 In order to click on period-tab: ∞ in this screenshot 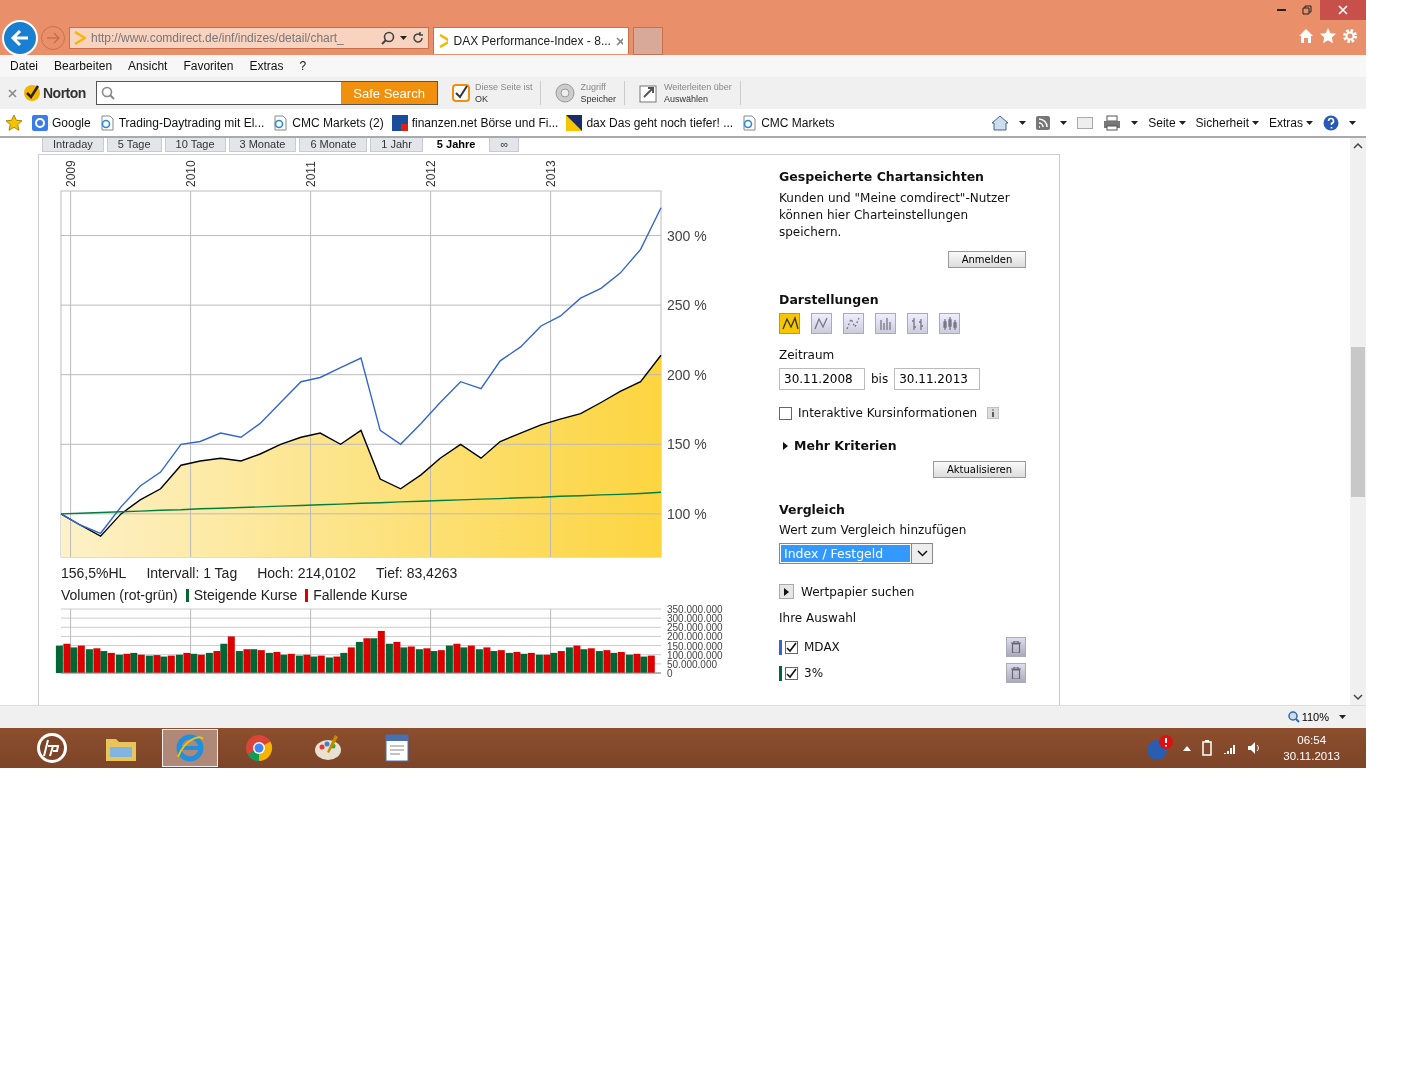, I will do `click(504, 145)`.